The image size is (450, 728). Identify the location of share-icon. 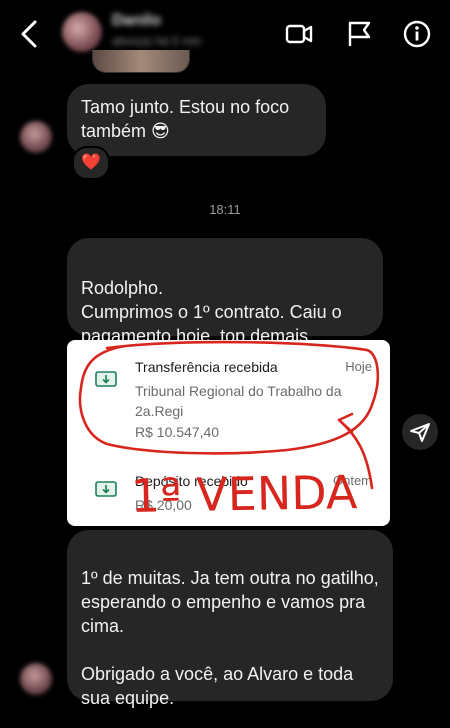
(420, 432).